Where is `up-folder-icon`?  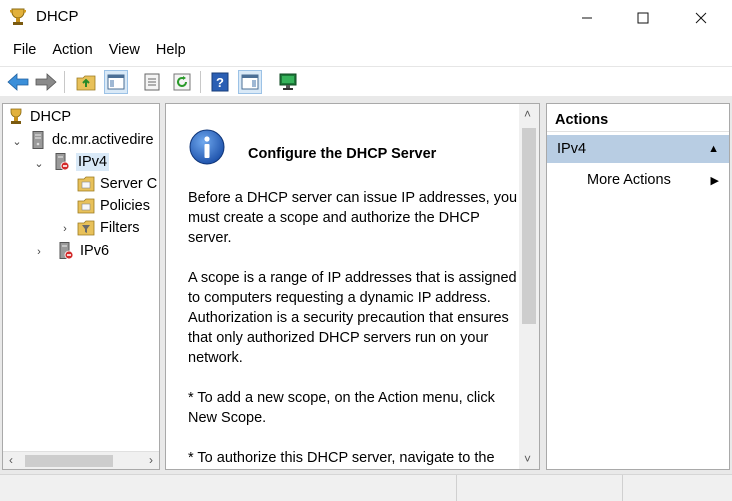
up-folder-icon is located at coordinates (86, 82).